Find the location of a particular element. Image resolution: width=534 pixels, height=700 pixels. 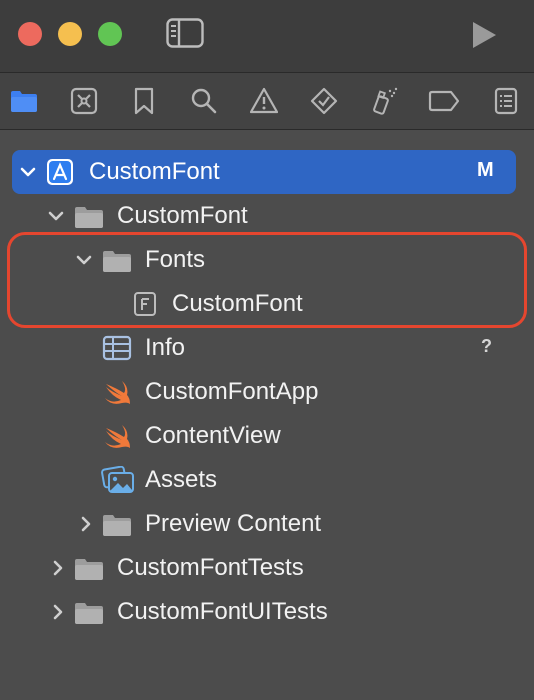

run-icon is located at coordinates (484, 35).